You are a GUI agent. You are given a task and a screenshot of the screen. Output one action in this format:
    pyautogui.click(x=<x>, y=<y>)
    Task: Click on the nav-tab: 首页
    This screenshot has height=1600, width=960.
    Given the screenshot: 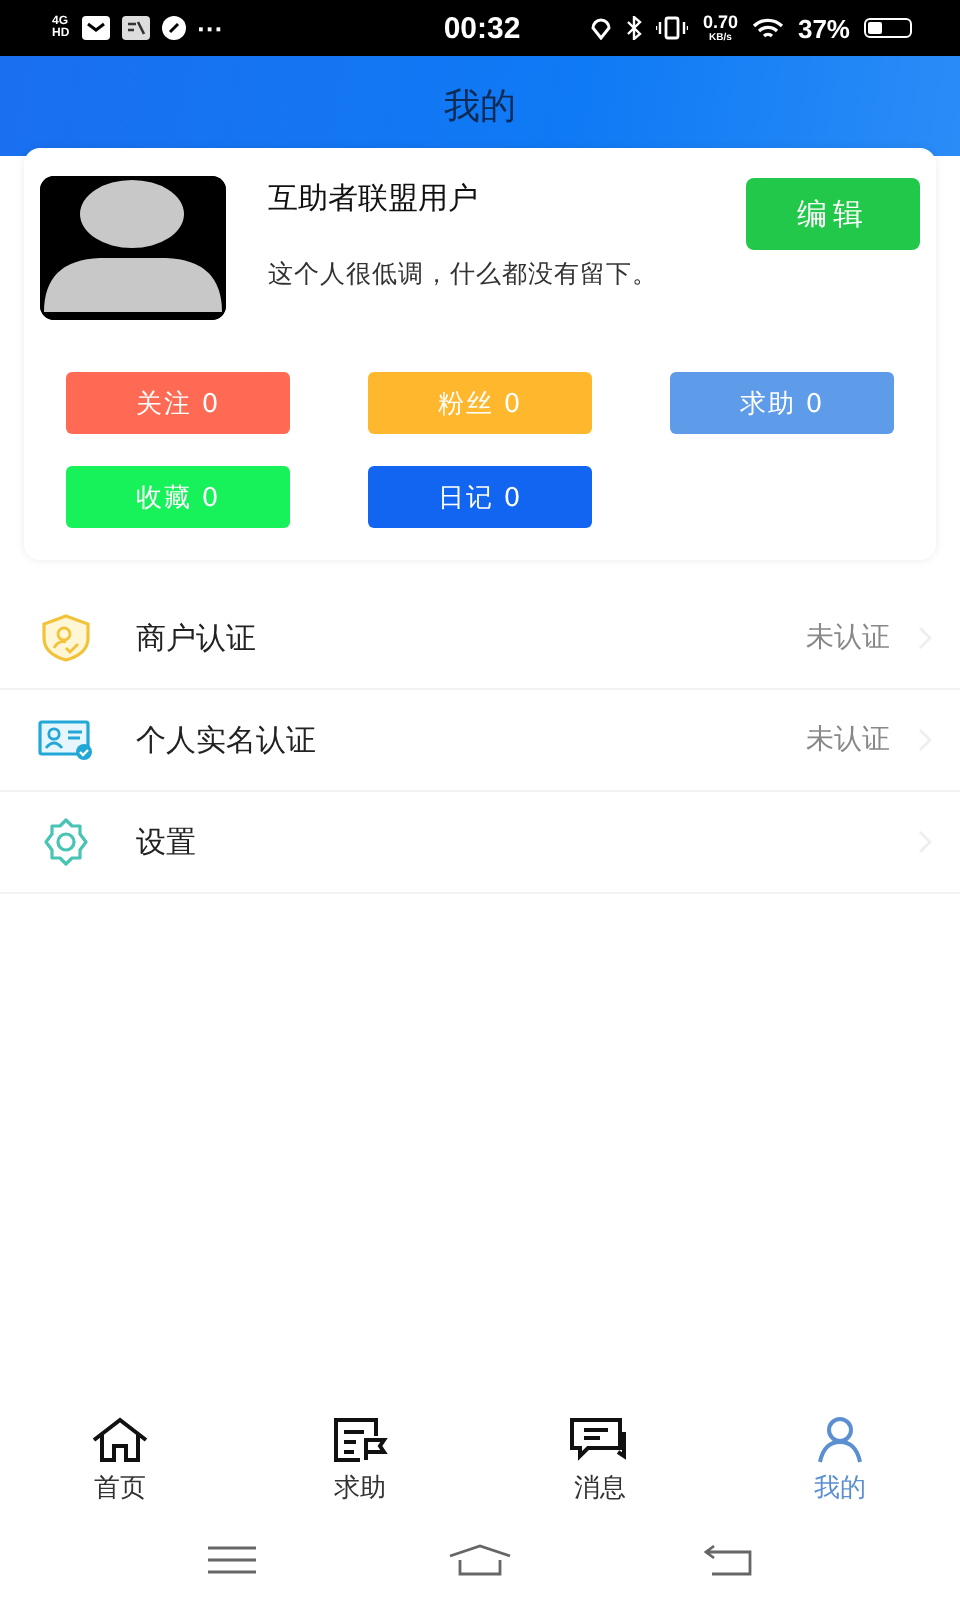 What is the action you would take?
    pyautogui.click(x=120, y=1460)
    